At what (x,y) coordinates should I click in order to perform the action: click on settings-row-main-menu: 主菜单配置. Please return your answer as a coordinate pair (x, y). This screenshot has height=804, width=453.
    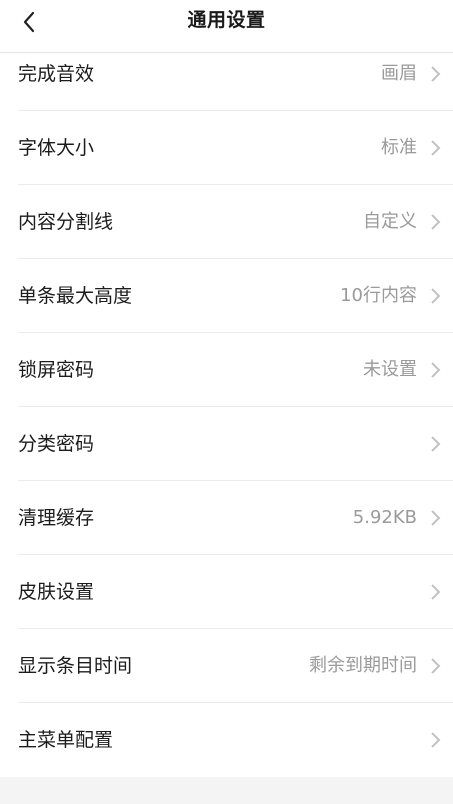
    Looking at the image, I should click on (226, 740).